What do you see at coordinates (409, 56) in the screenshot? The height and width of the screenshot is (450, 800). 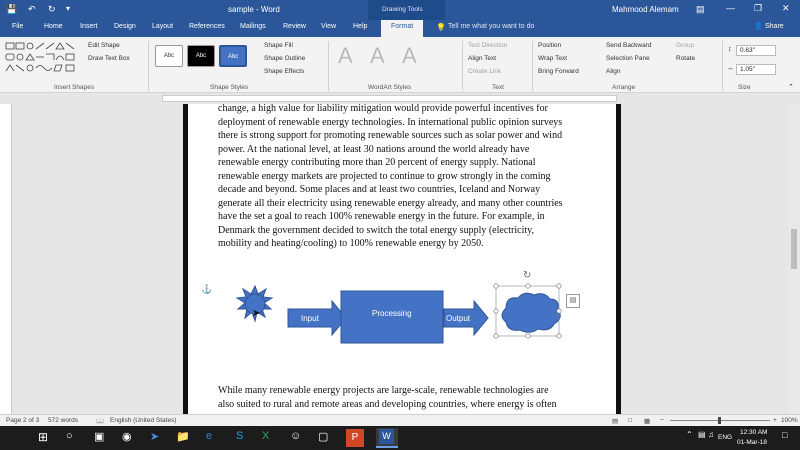 I see `wordart-style-3: A` at bounding box center [409, 56].